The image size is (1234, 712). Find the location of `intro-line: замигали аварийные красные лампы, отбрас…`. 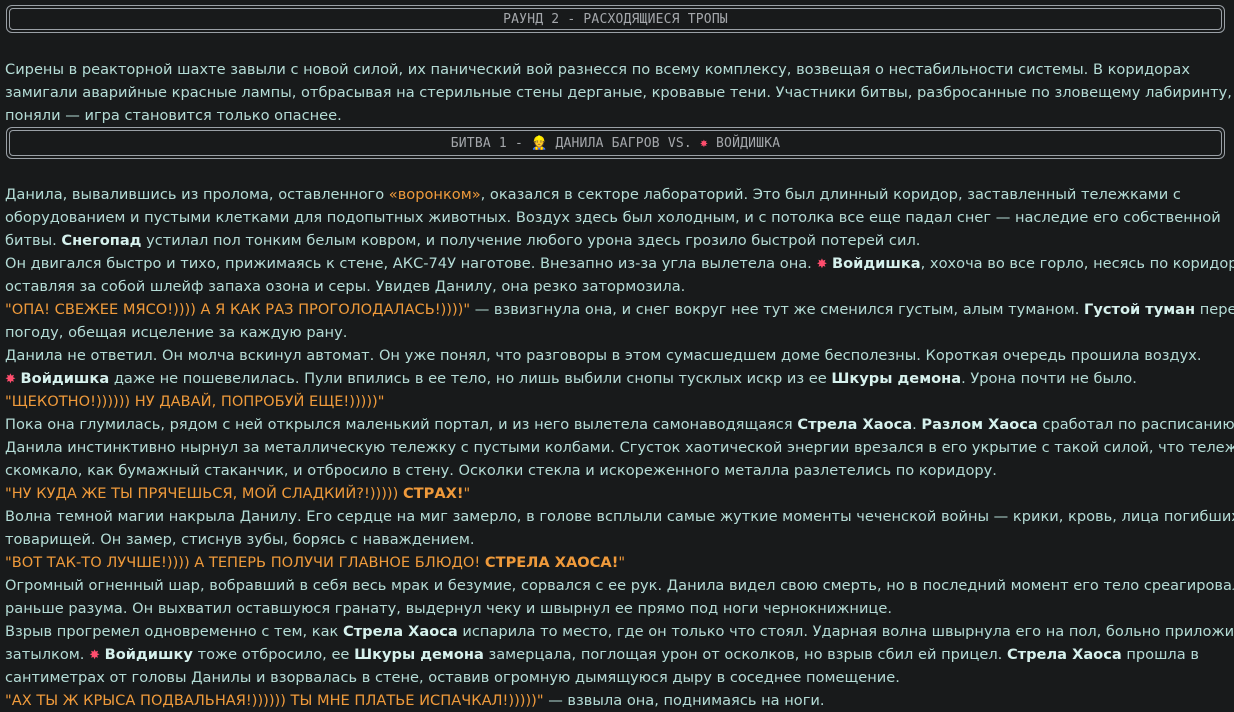

intro-line: замигали аварийные красные лампы, отбрас… is located at coordinates (618, 92).